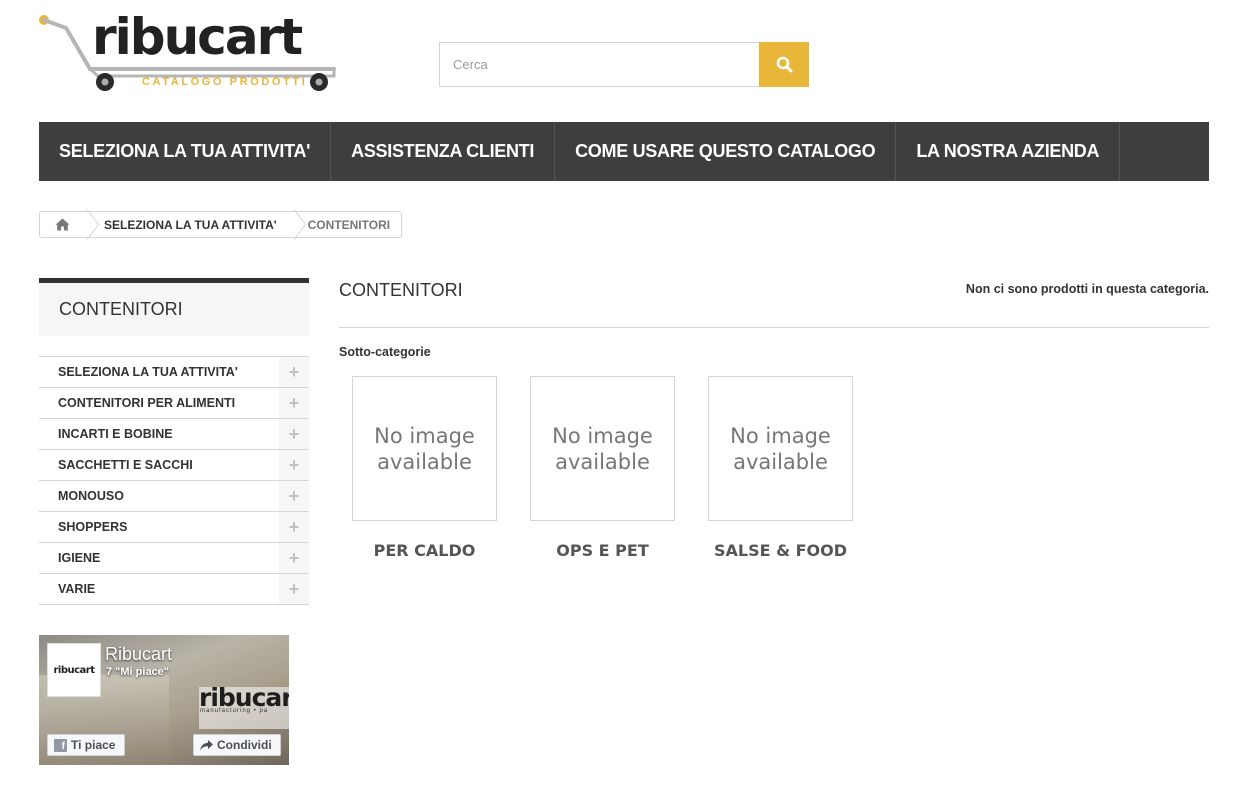  What do you see at coordinates (385, 352) in the screenshot?
I see `subcategories-heading: Sotto-categorie` at bounding box center [385, 352].